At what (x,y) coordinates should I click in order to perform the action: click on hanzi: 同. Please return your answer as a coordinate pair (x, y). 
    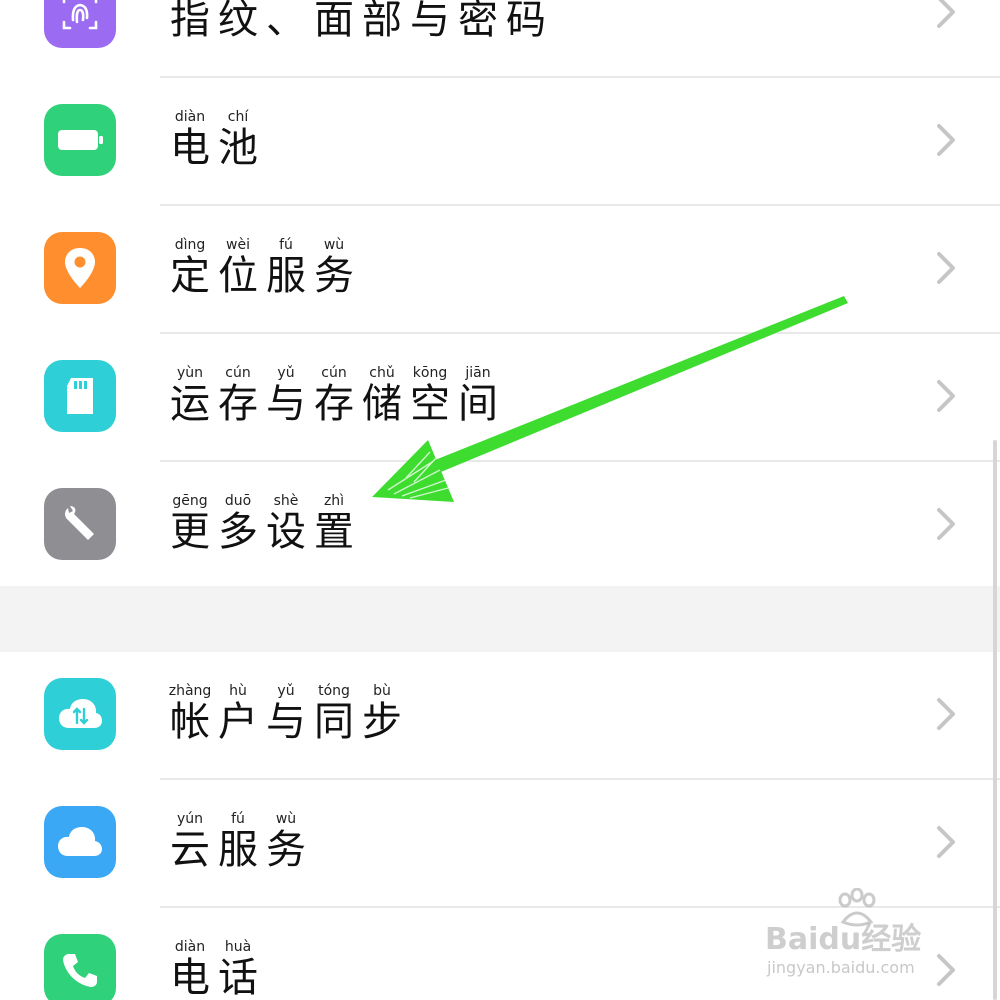
    Looking at the image, I should click on (334, 722).